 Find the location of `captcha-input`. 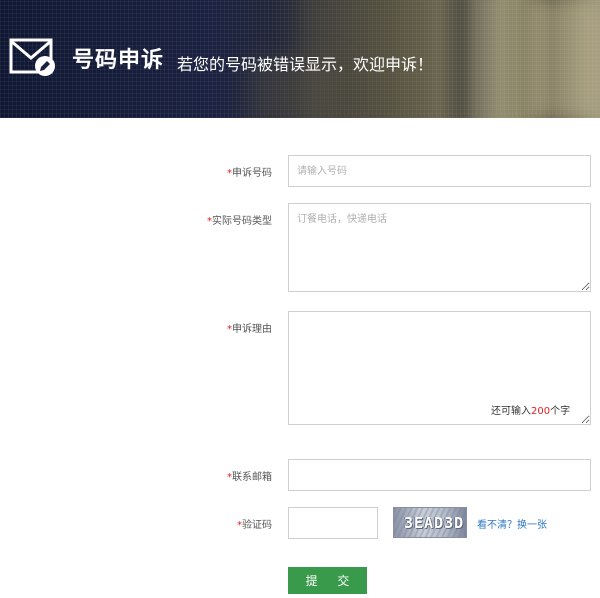

captcha-input is located at coordinates (333, 523).